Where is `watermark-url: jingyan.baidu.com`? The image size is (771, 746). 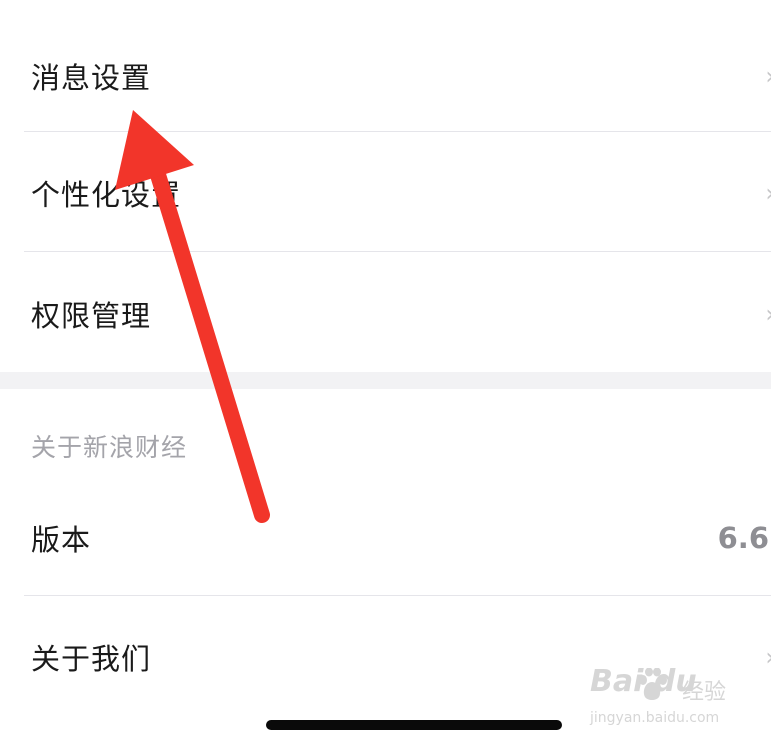
watermark-url: jingyan.baidu.com is located at coordinates (655, 718).